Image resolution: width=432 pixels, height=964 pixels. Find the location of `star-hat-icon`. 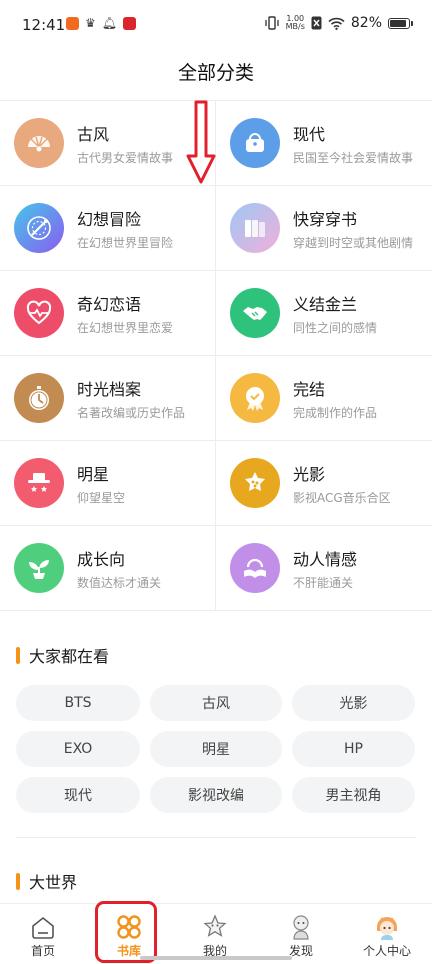

star-hat-icon is located at coordinates (39, 483).